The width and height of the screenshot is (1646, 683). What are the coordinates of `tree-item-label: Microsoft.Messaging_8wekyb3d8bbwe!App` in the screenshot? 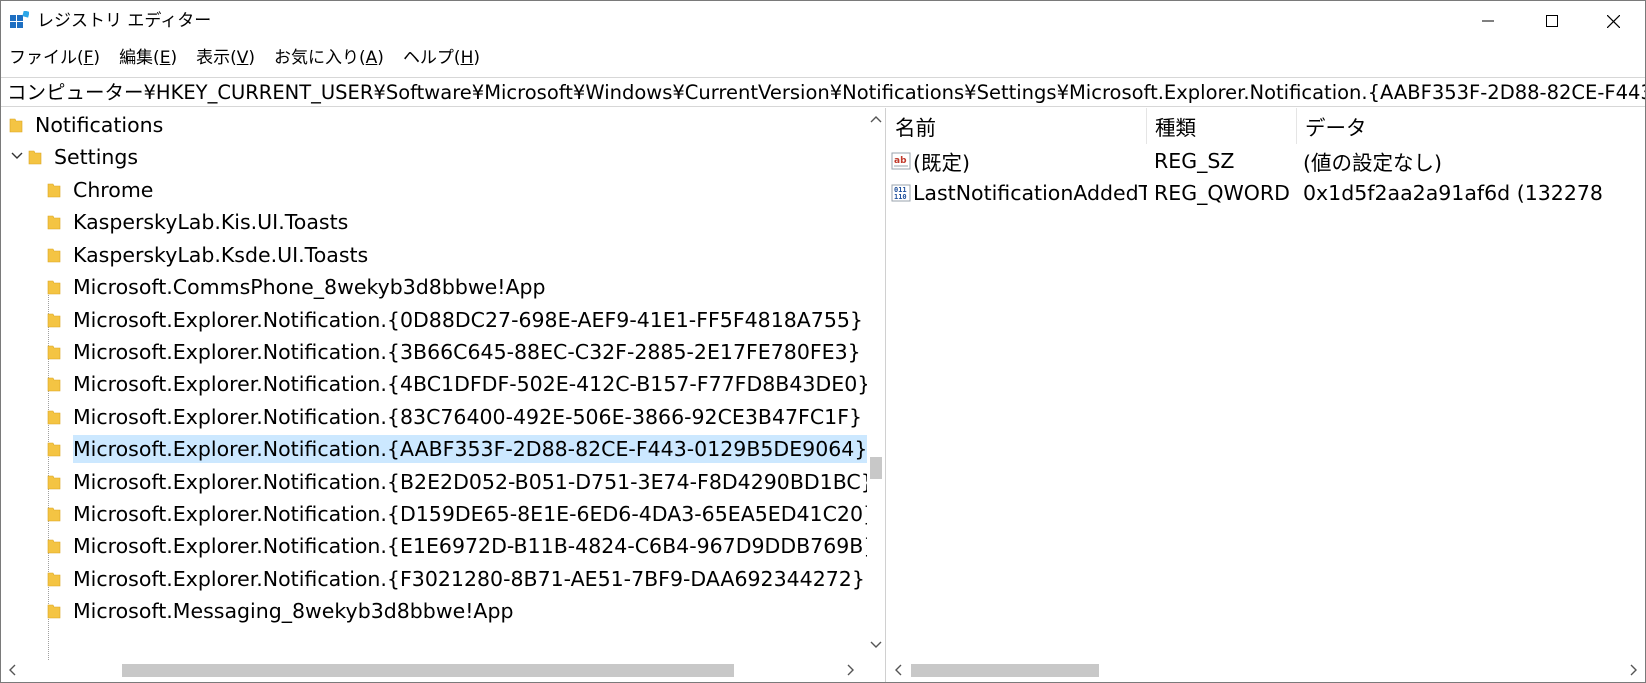 It's located at (293, 611).